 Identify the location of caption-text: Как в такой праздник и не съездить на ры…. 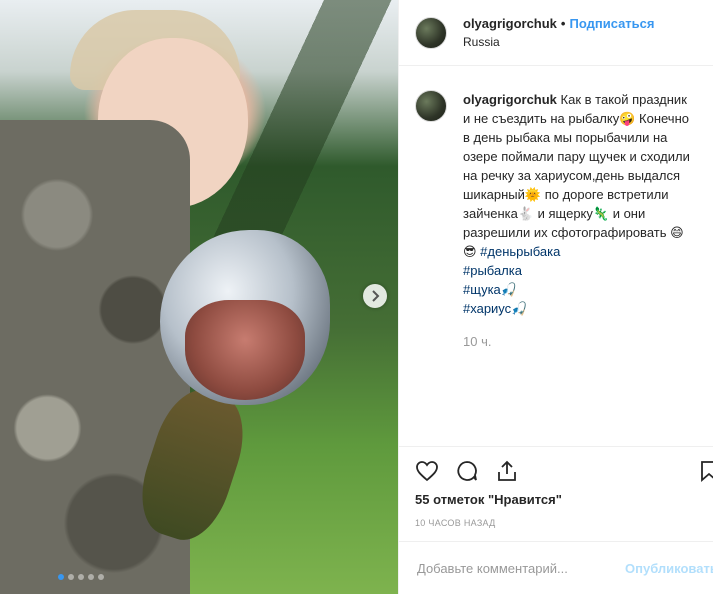
(576, 175).